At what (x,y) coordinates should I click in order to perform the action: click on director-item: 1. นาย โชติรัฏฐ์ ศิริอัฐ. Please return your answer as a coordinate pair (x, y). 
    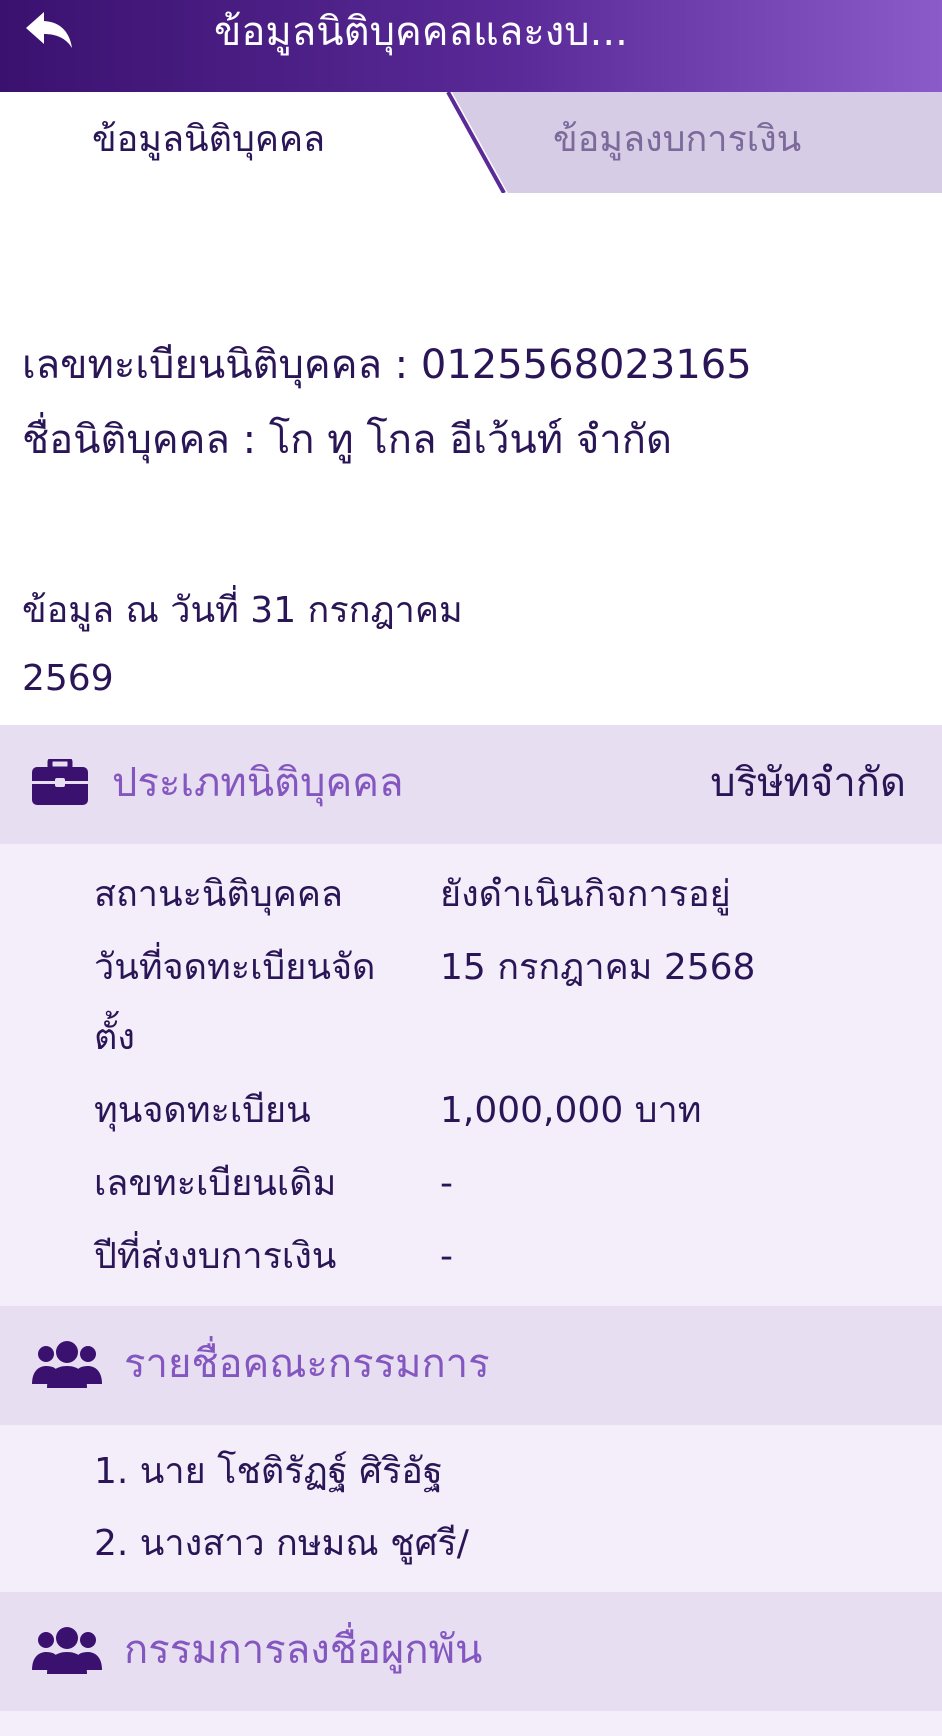
    Looking at the image, I should click on (268, 1471).